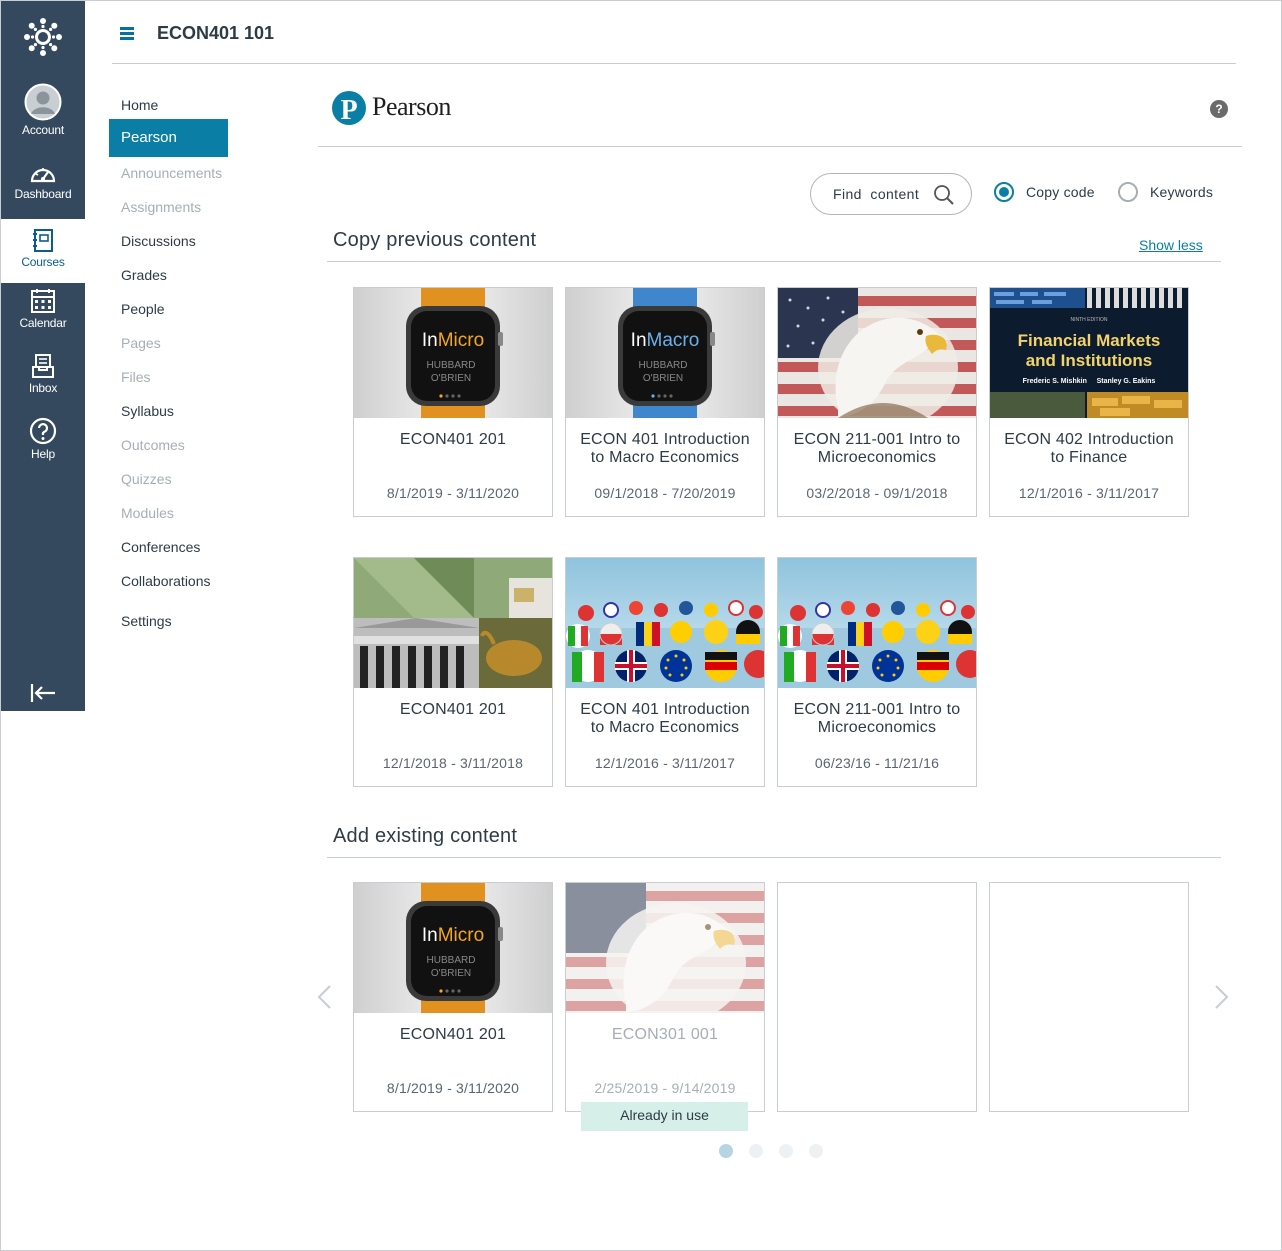 The height and width of the screenshot is (1251, 1282). I want to click on course-nav-people: People, so click(168, 309).